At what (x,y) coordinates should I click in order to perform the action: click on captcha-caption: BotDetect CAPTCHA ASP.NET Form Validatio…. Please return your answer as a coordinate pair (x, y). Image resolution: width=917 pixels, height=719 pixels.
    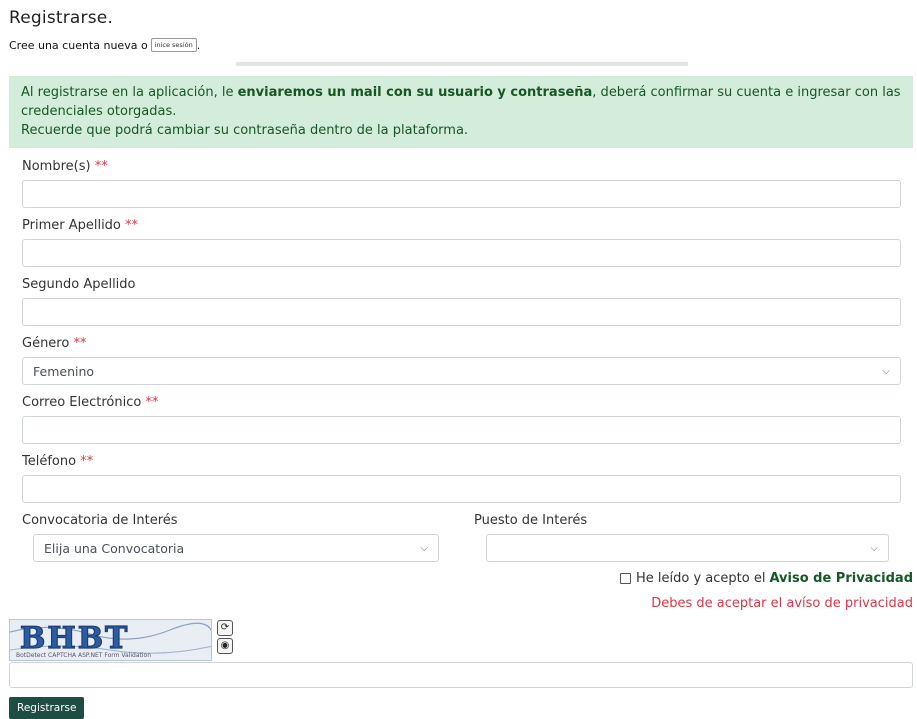
    Looking at the image, I should click on (83, 655).